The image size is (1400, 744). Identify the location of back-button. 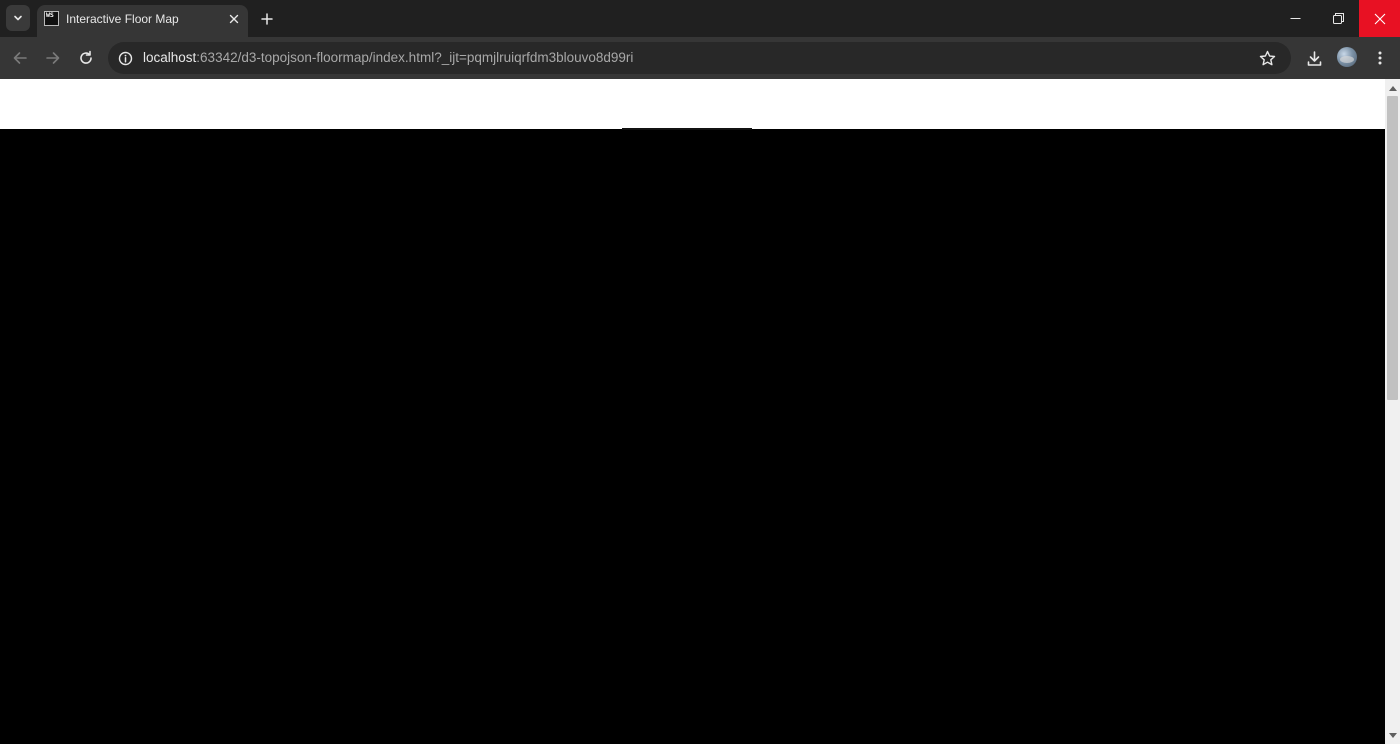
(20, 58).